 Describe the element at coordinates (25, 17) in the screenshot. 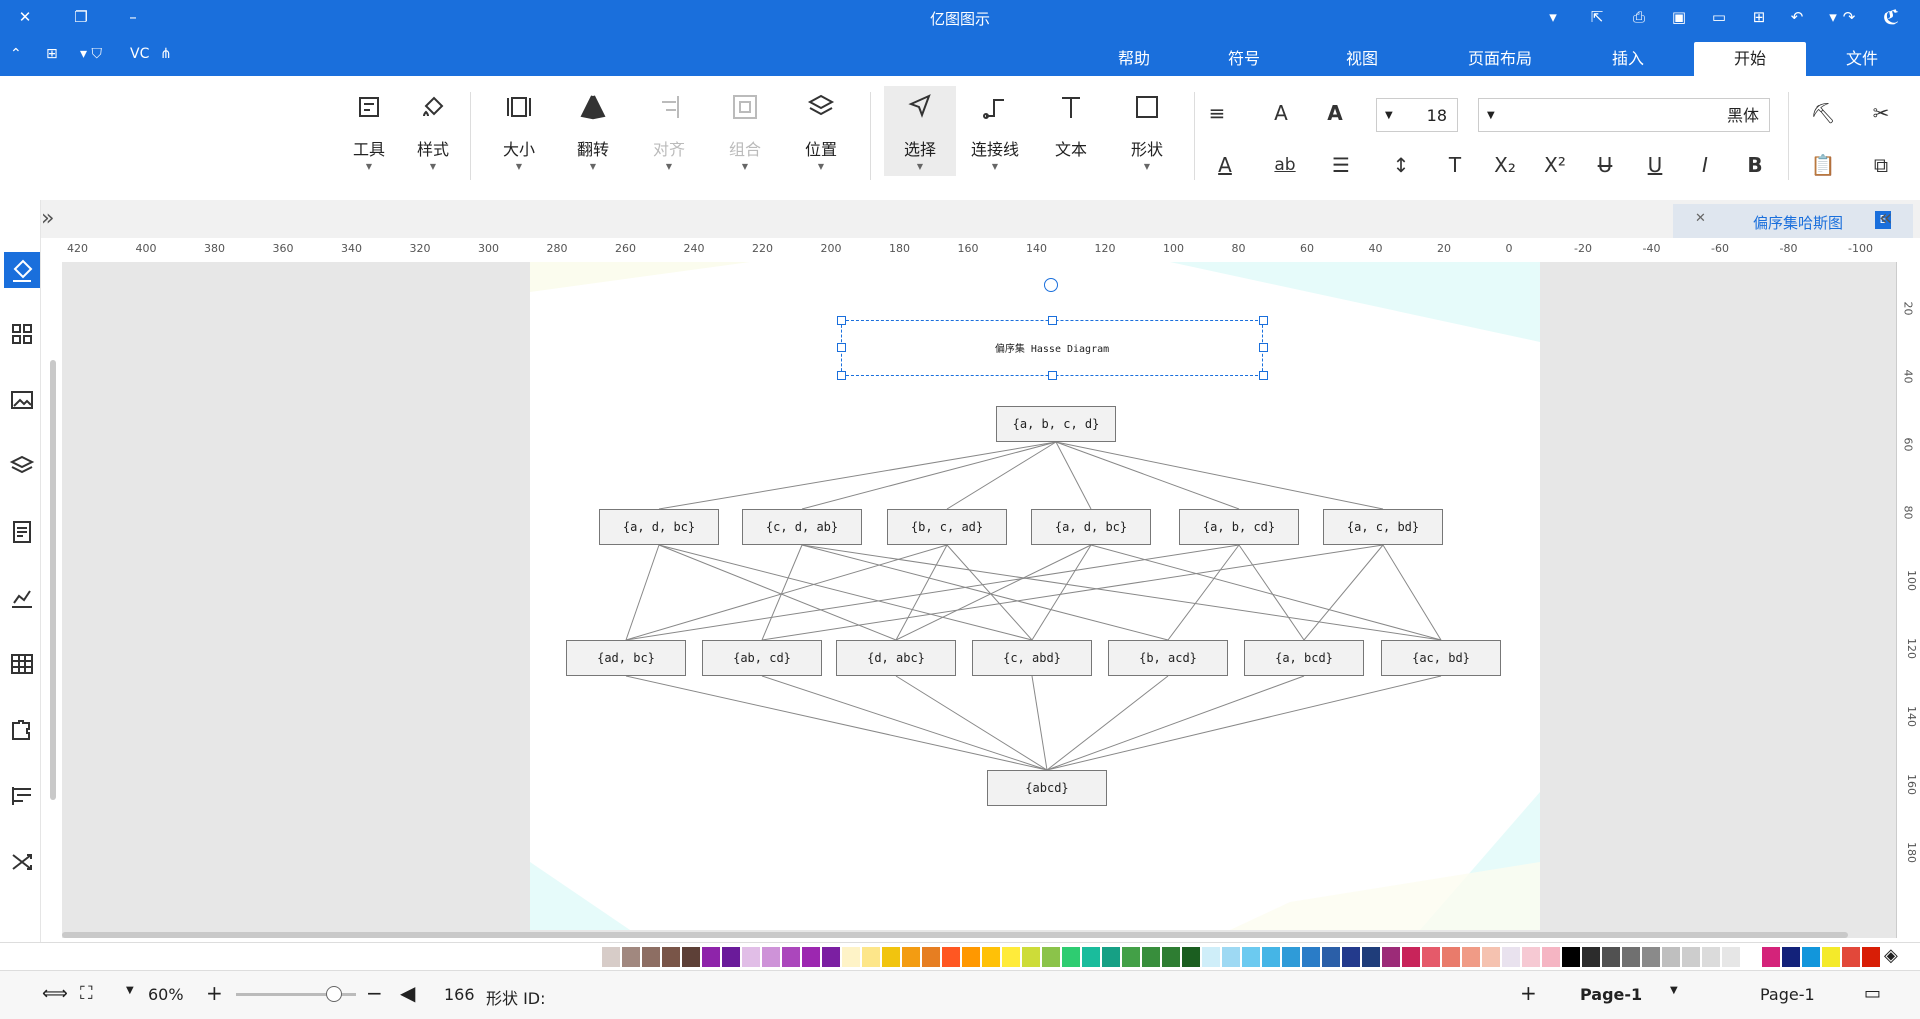

I see `close-icon: ✕` at that location.